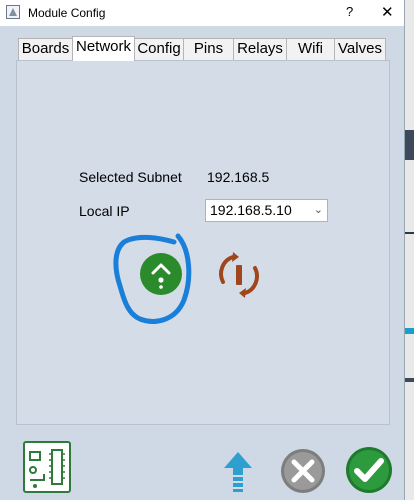  Describe the element at coordinates (360, 49) in the screenshot. I see `tab-valves: Valves` at that location.